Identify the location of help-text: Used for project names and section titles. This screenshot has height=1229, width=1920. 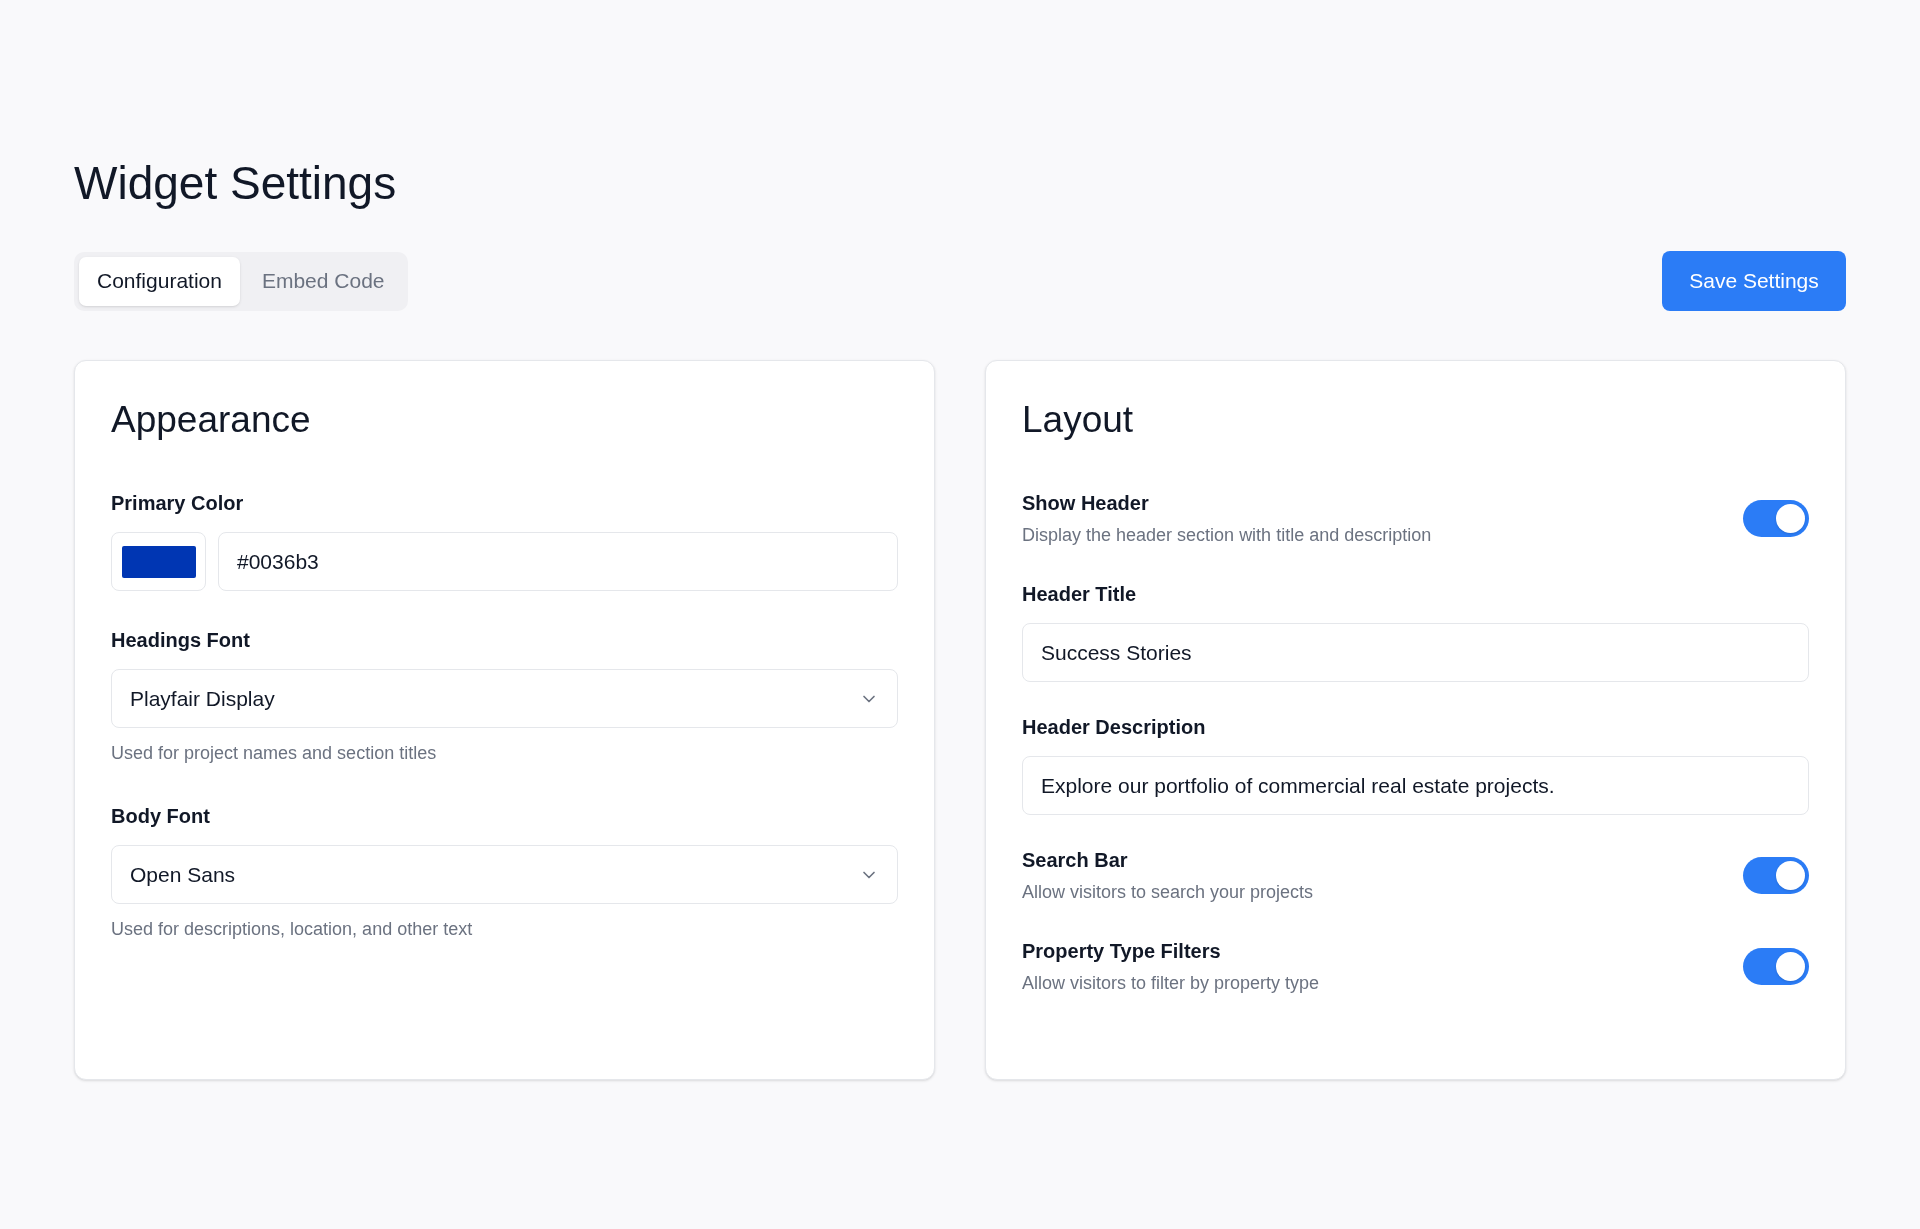
(274, 753).